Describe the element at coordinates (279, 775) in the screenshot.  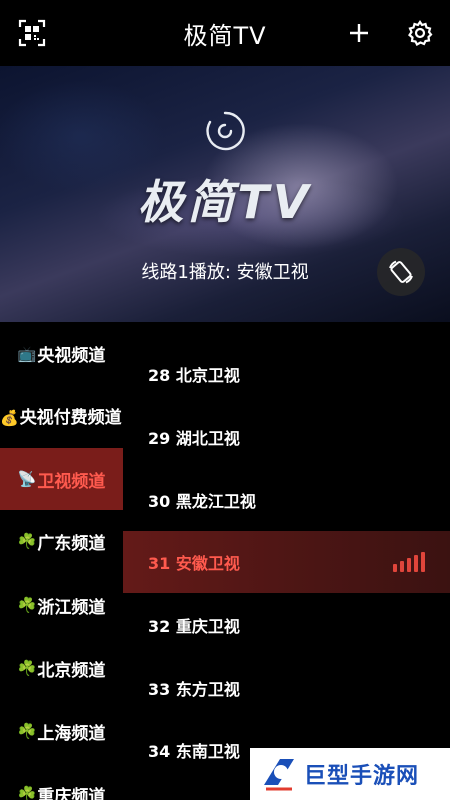
I see `watermark-logo-icon` at that location.